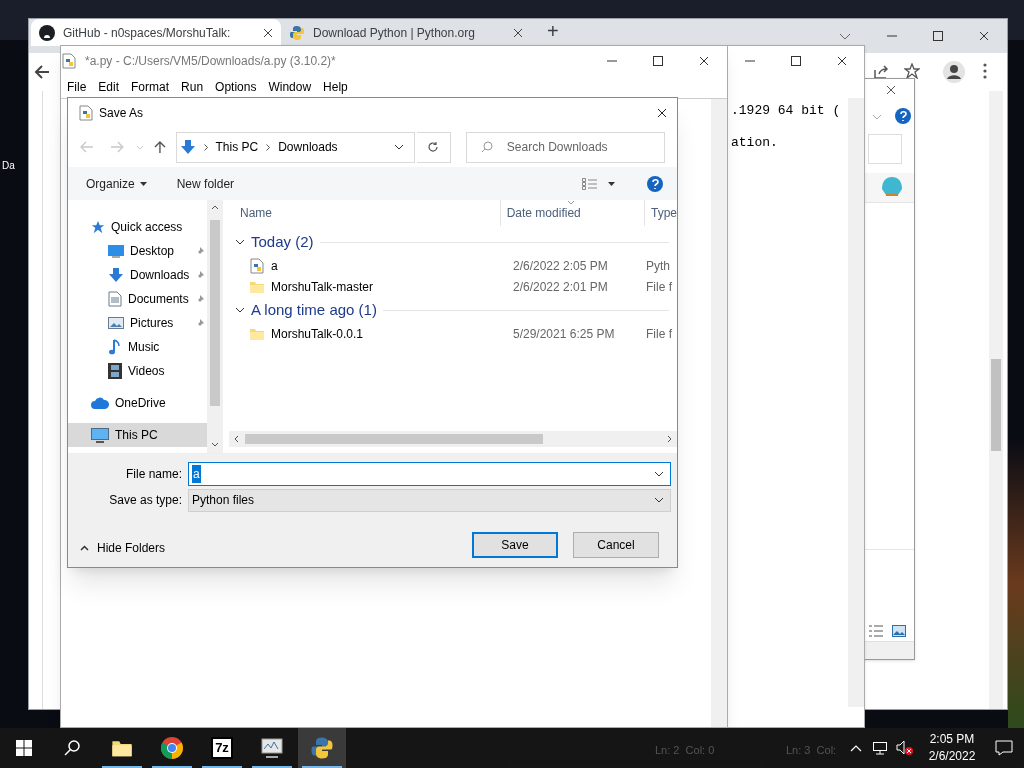 This screenshot has height=768, width=1024. I want to click on dialog-button: Cancel, so click(616, 545).